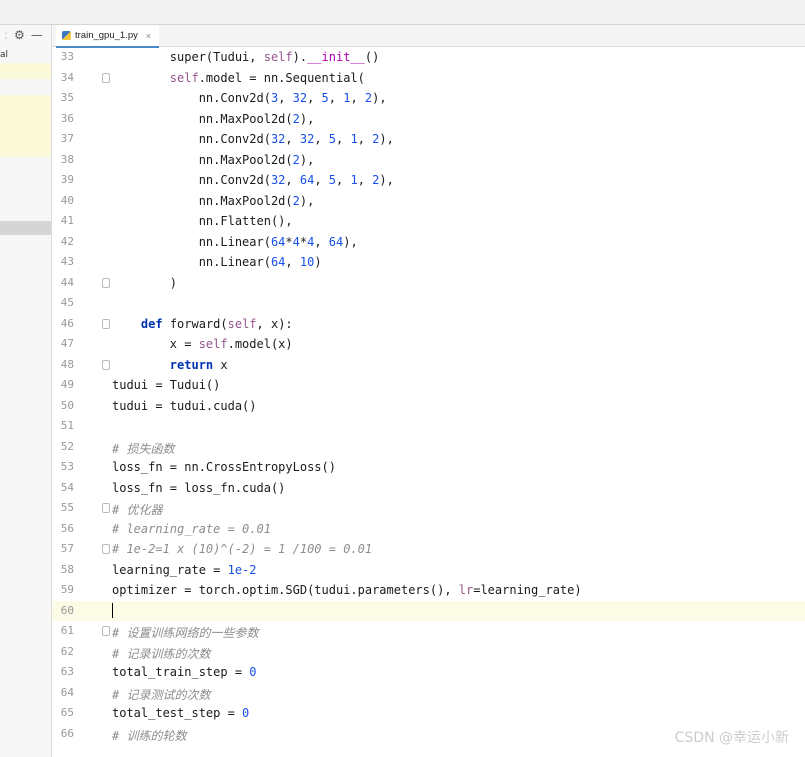 The width and height of the screenshot is (805, 757). I want to click on line-number: 39, so click(67, 179).